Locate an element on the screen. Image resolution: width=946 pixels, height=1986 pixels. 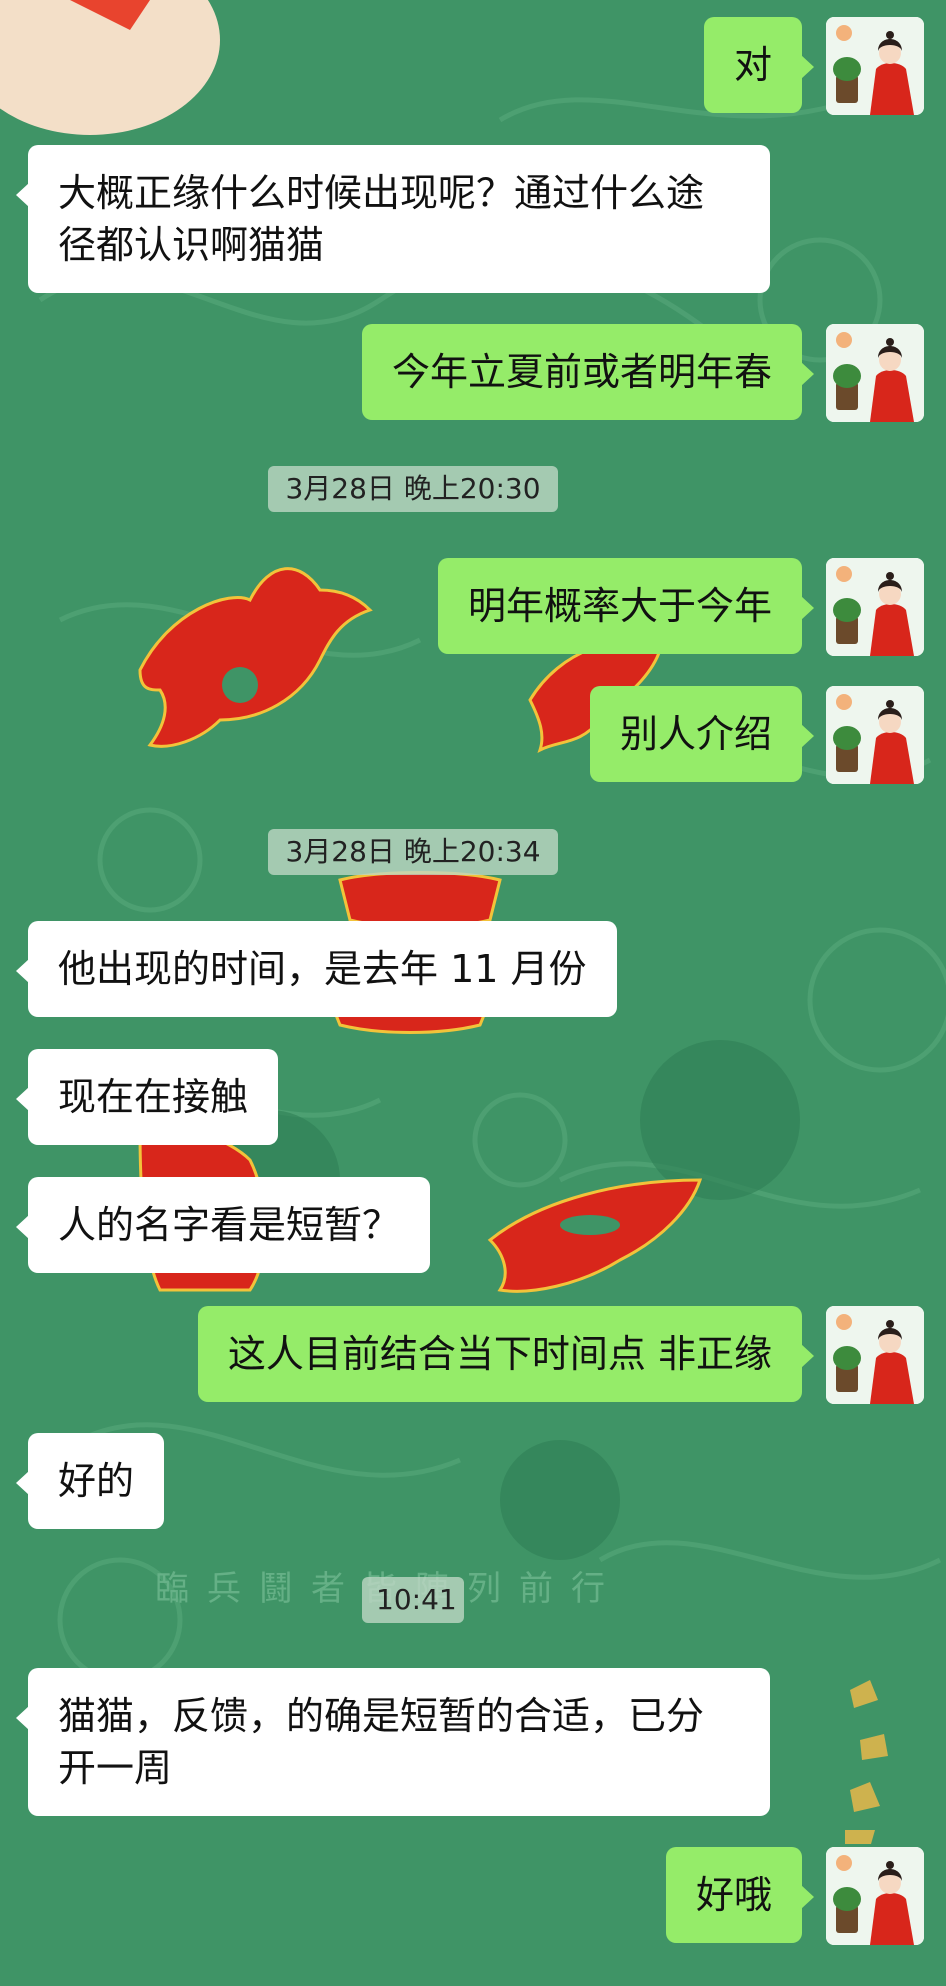
message-bubble-incoming: 大概正缘什么时候出现呢？通过什么途径都认识啊猫猫 is located at coordinates (393, 219).